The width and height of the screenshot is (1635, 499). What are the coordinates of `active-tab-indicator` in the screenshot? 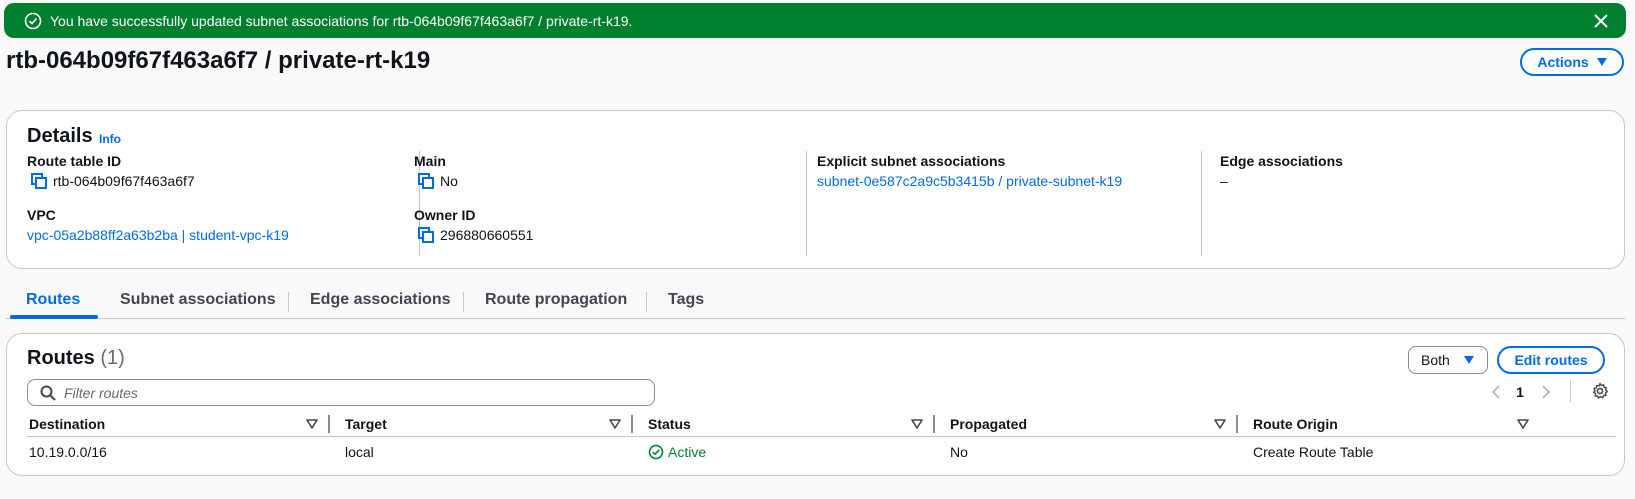 It's located at (54, 317).